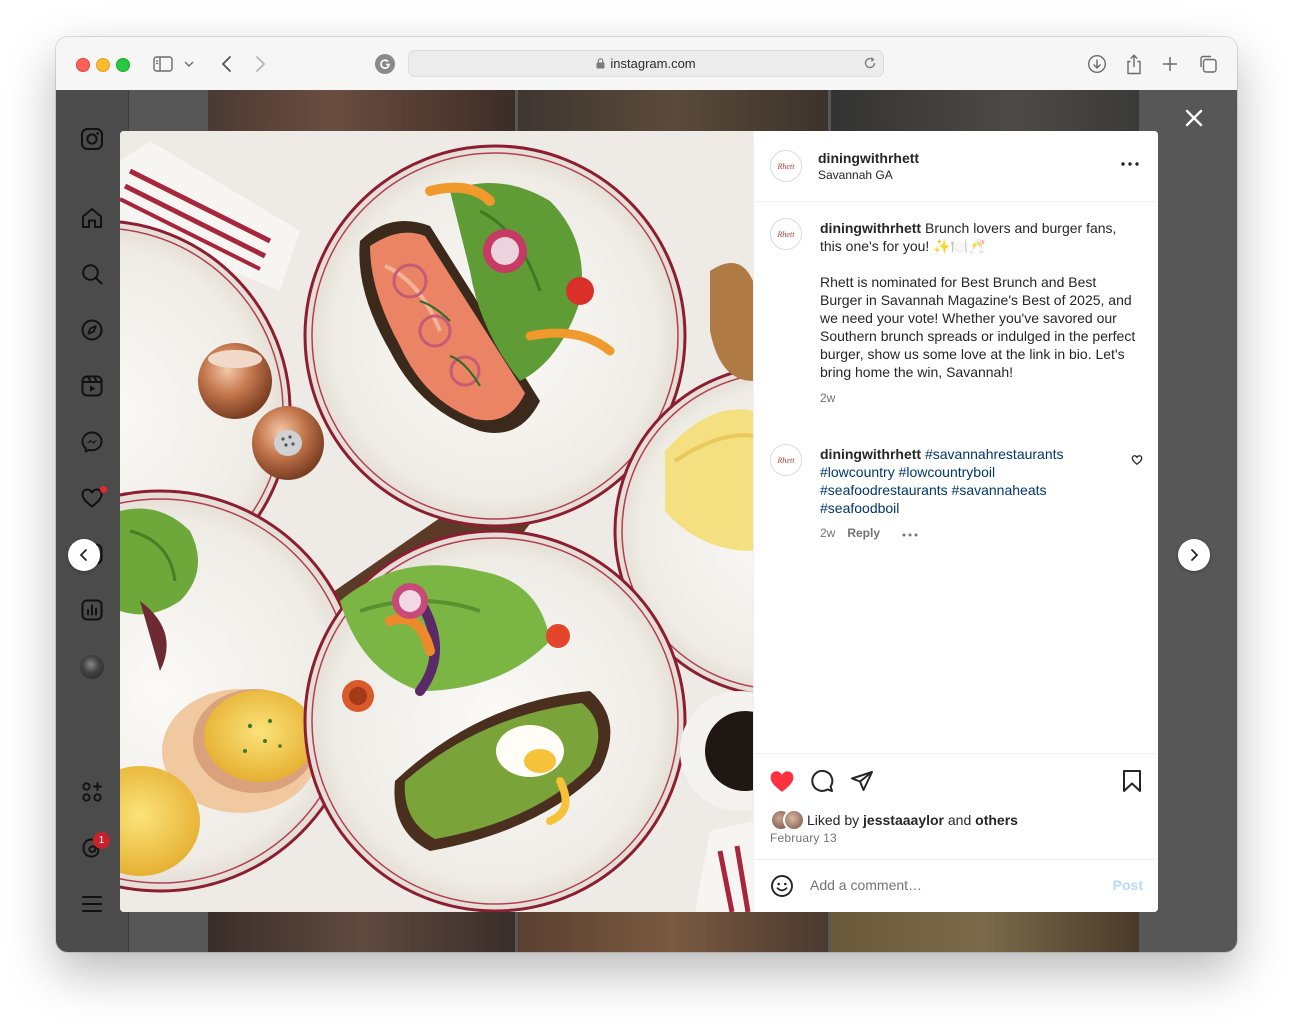  Describe the element at coordinates (782, 888) in the screenshot. I see `emoji-icon` at that location.